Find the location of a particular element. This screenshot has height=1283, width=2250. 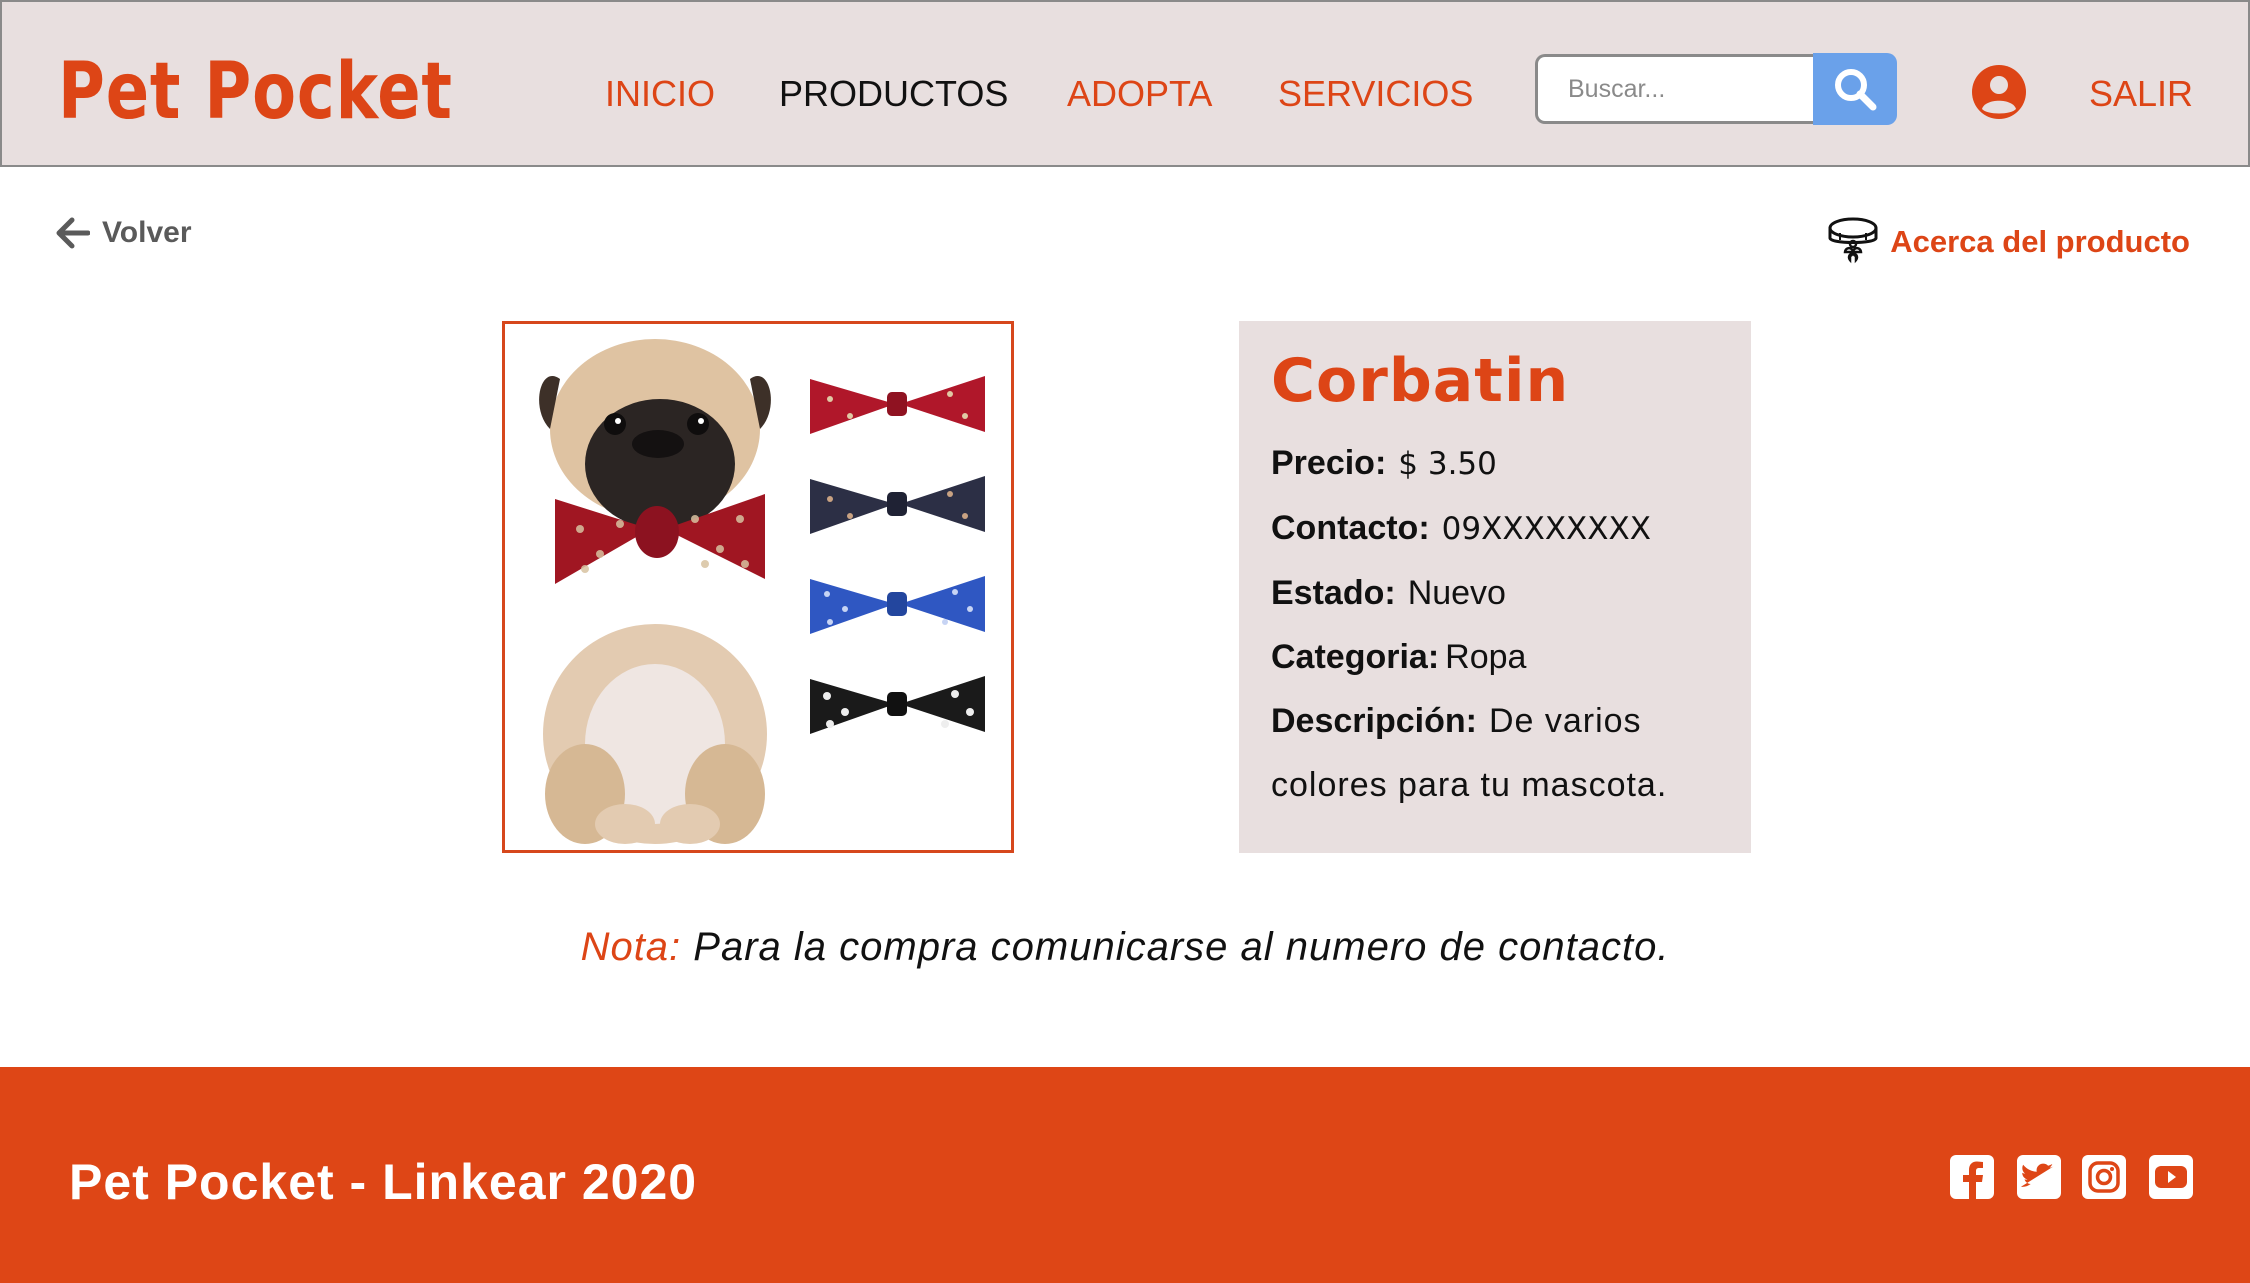

about-product-link: Acerca del producto is located at coordinates (2008, 242).